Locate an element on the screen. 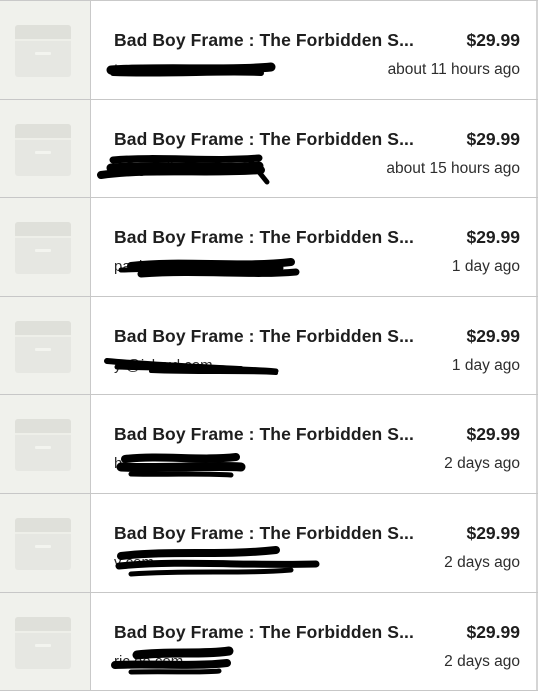 The image size is (538, 700). customer-email: v com is located at coordinates (134, 562).